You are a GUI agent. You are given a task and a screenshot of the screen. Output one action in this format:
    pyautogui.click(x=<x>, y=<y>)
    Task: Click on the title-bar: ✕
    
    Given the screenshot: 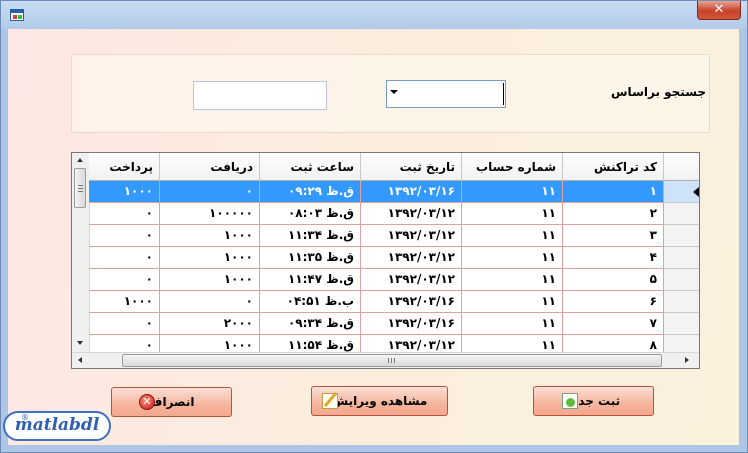 What is the action you would take?
    pyautogui.click(x=374, y=15)
    